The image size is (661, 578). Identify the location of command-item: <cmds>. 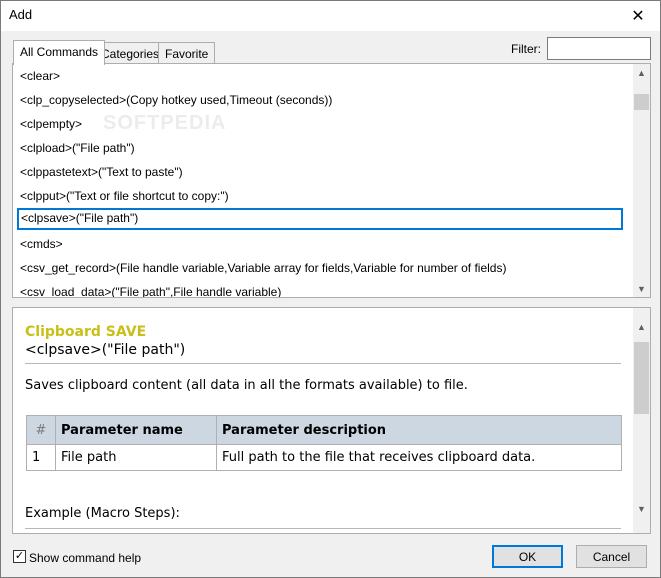
(321, 245).